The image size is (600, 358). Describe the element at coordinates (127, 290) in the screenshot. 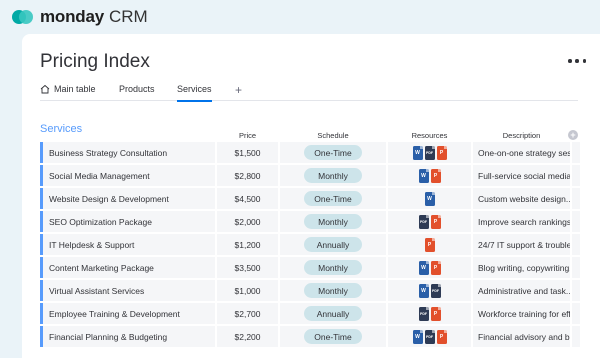

I see `item-name-cell: Virtual Assistant Services` at that location.